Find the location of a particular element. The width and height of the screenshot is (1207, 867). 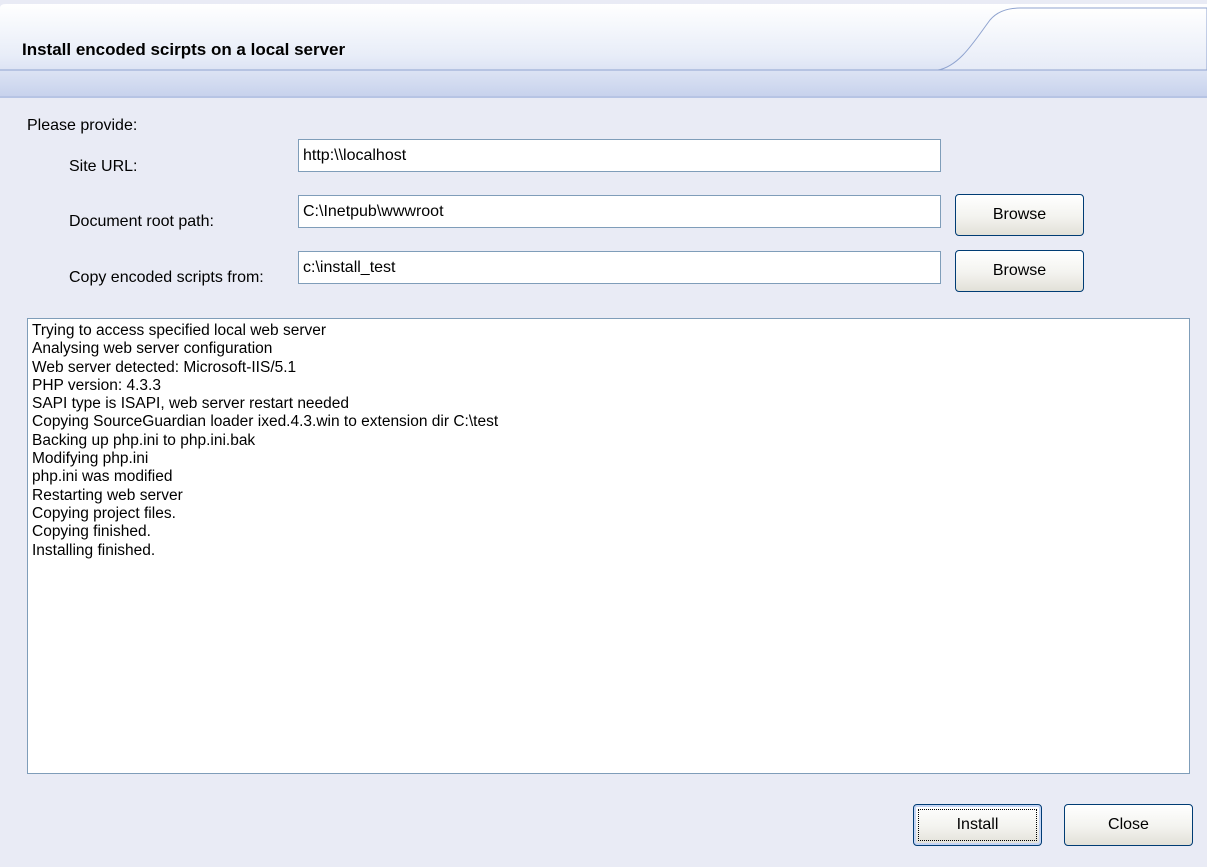

document-root-label: Document root path: is located at coordinates (141, 221).